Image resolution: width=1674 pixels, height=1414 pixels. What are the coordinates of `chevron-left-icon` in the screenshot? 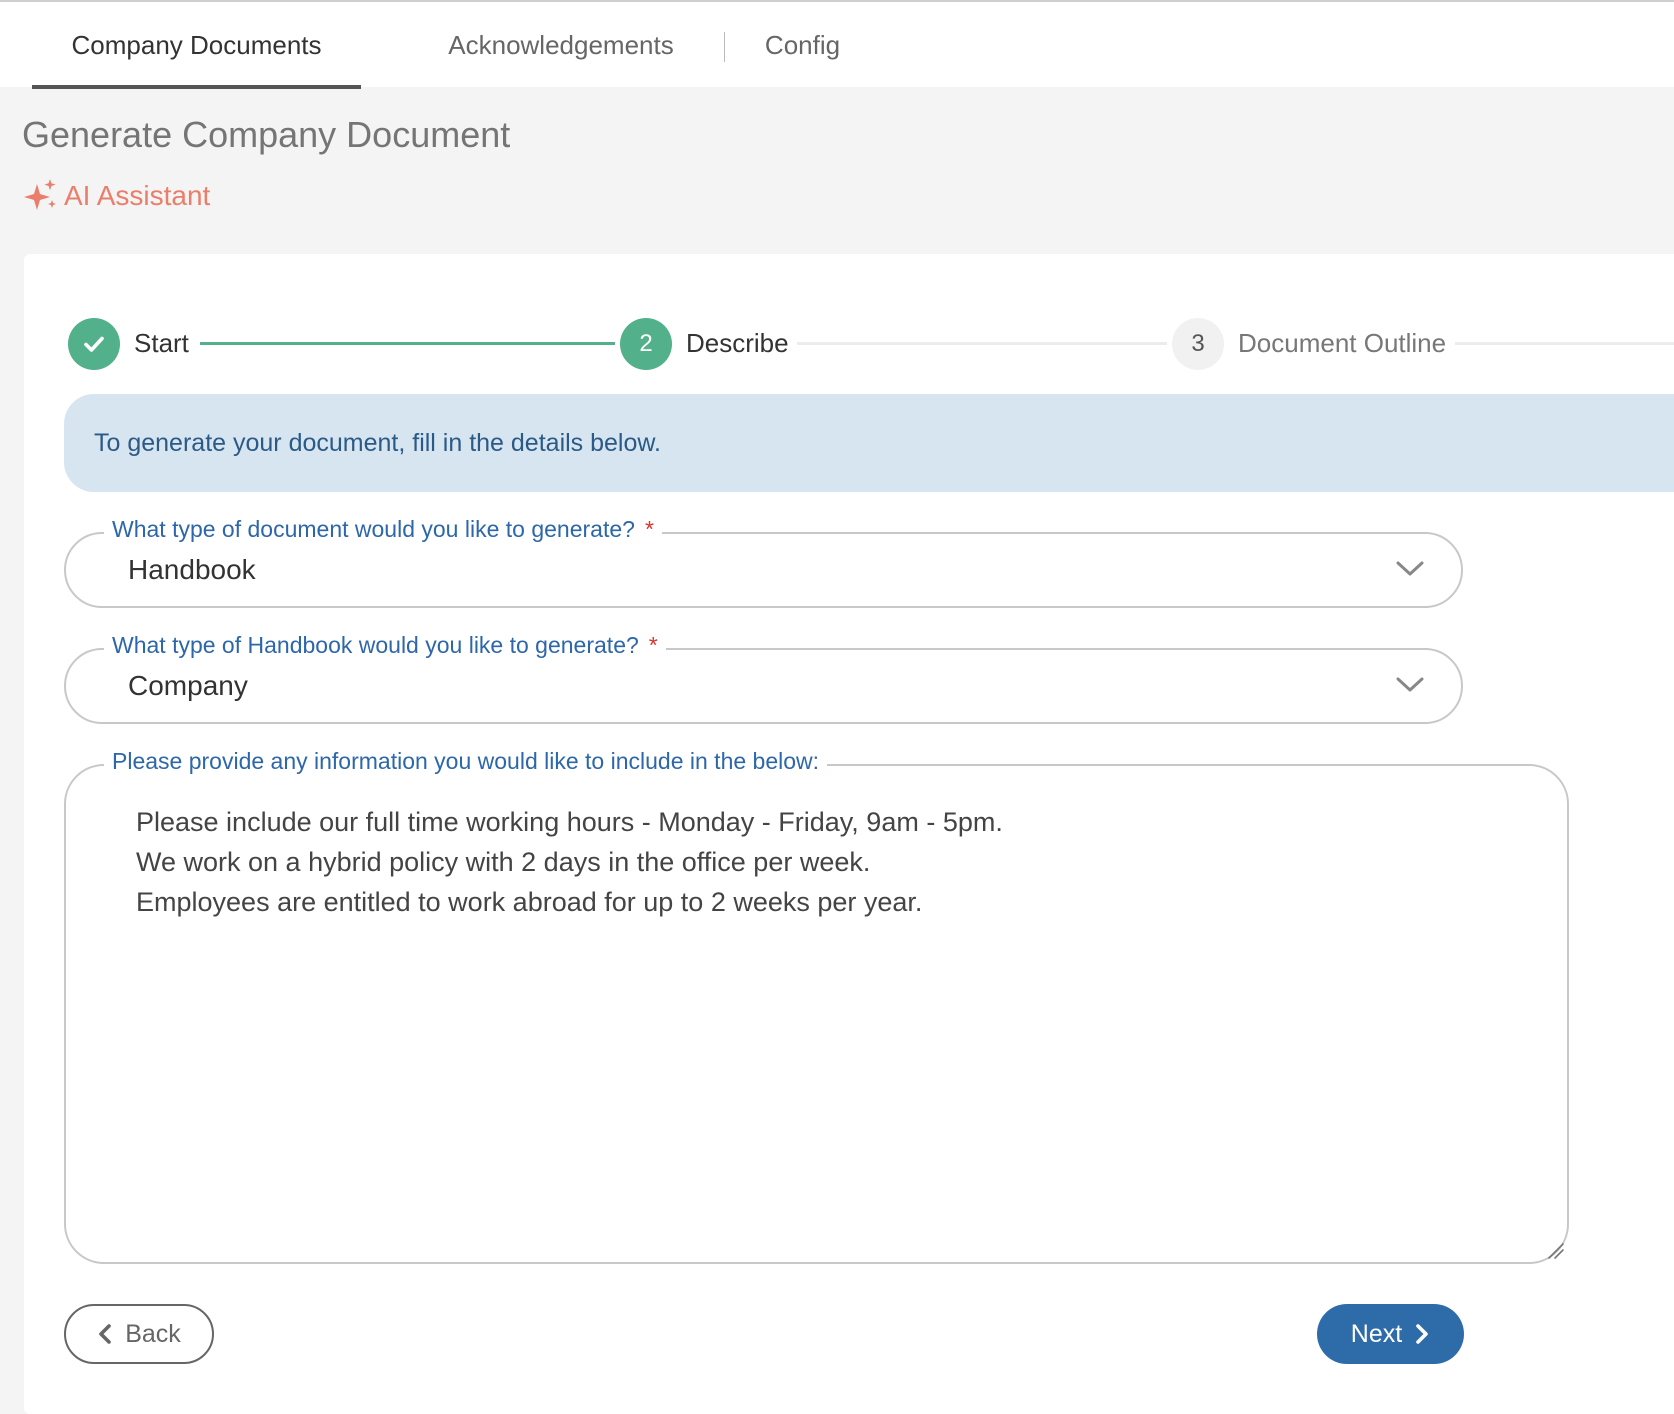 It's located at (105, 1334).